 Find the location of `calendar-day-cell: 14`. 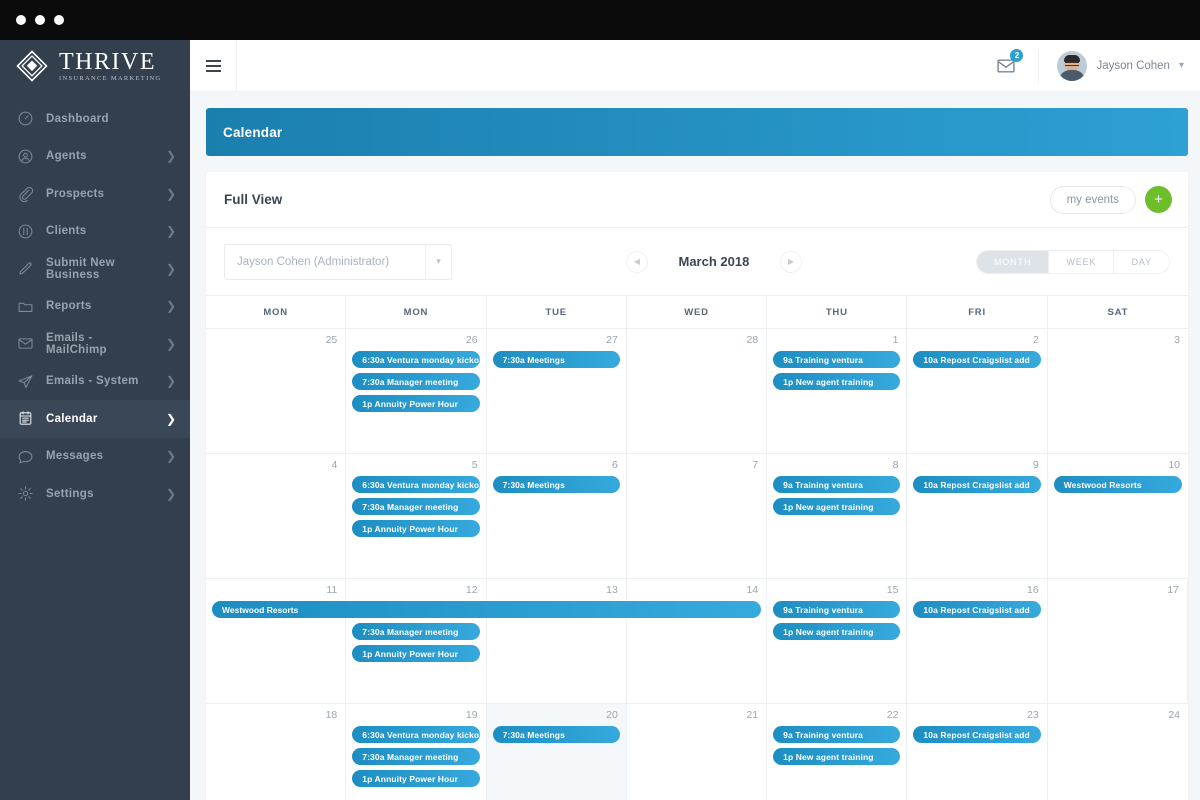

calendar-day-cell: 14 is located at coordinates (697, 641).